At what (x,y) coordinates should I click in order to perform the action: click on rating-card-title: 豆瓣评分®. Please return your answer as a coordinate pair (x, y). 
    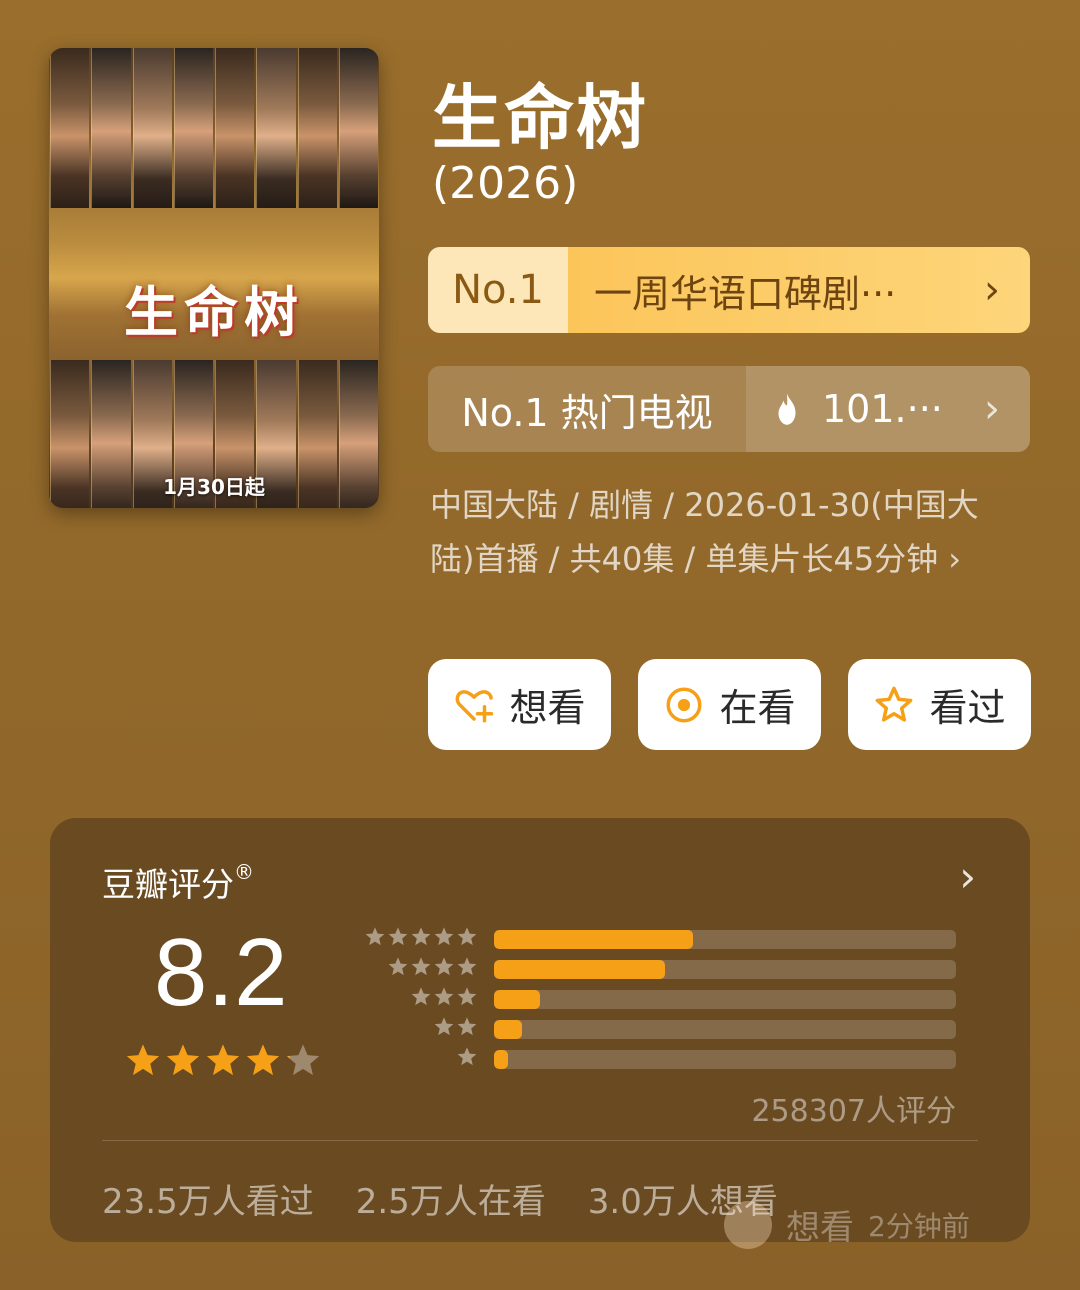
    Looking at the image, I should click on (178, 882).